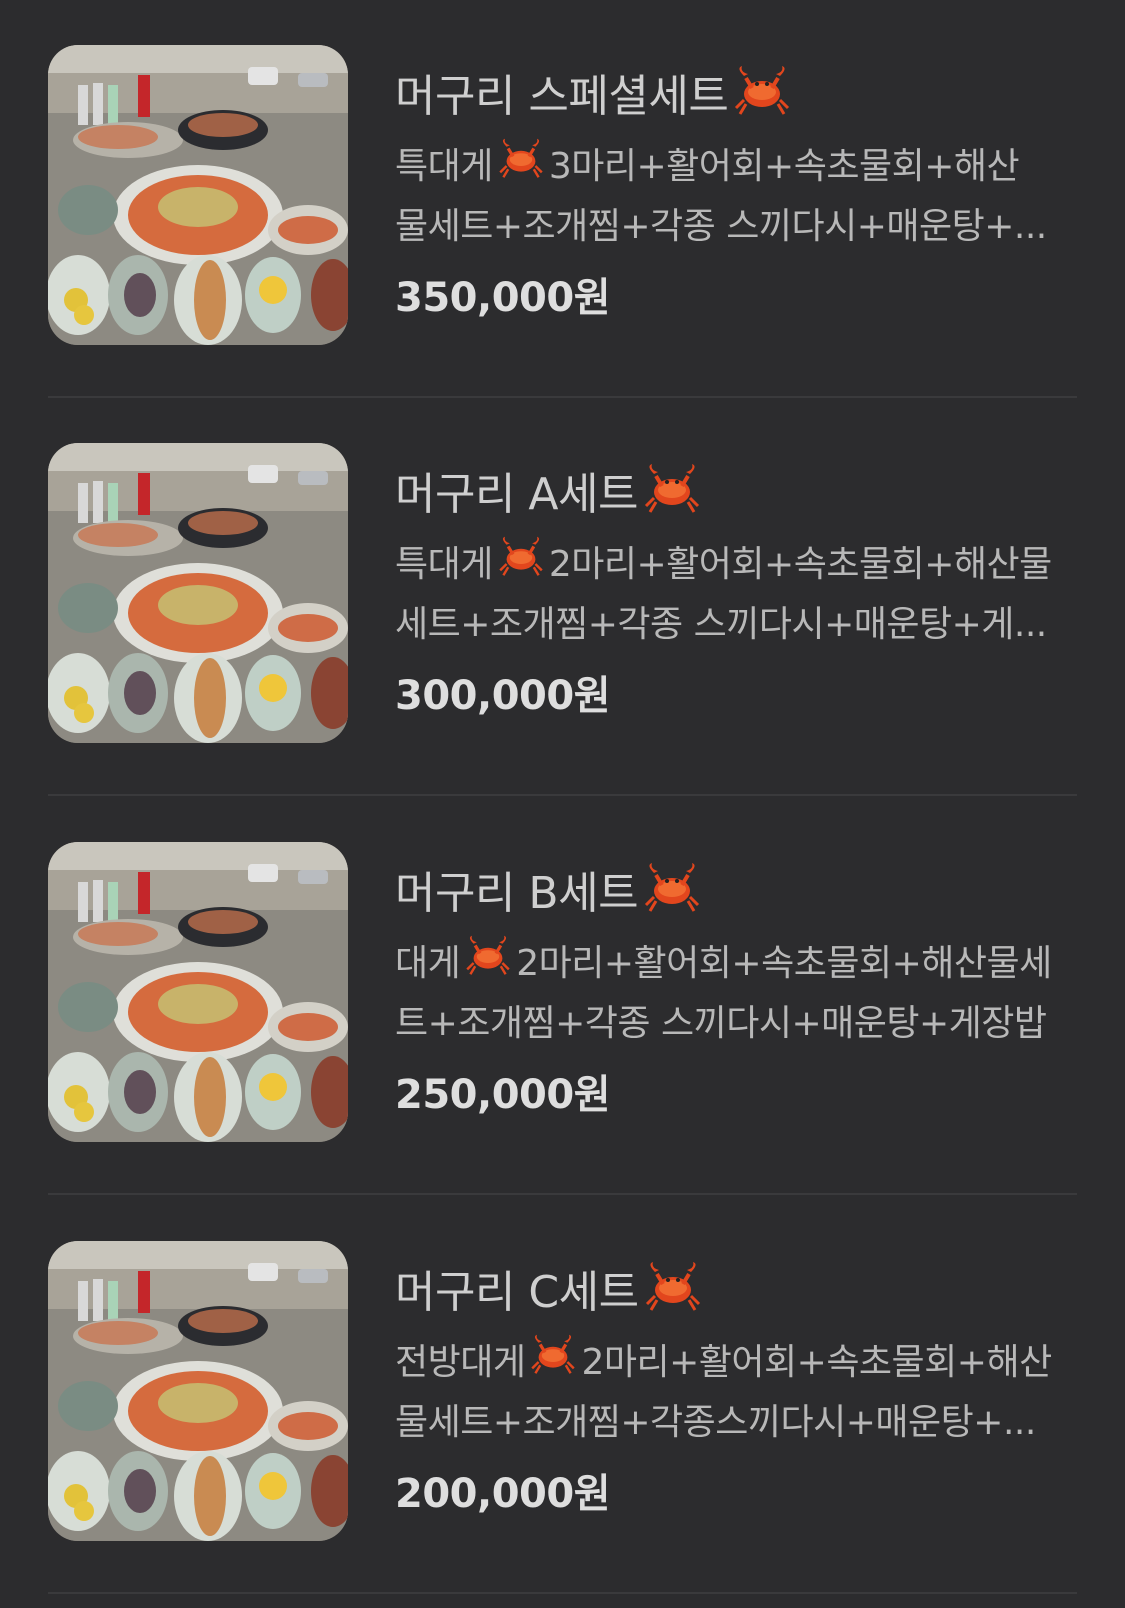  I want to click on menu-item-price: 350,000원, so click(503, 298).